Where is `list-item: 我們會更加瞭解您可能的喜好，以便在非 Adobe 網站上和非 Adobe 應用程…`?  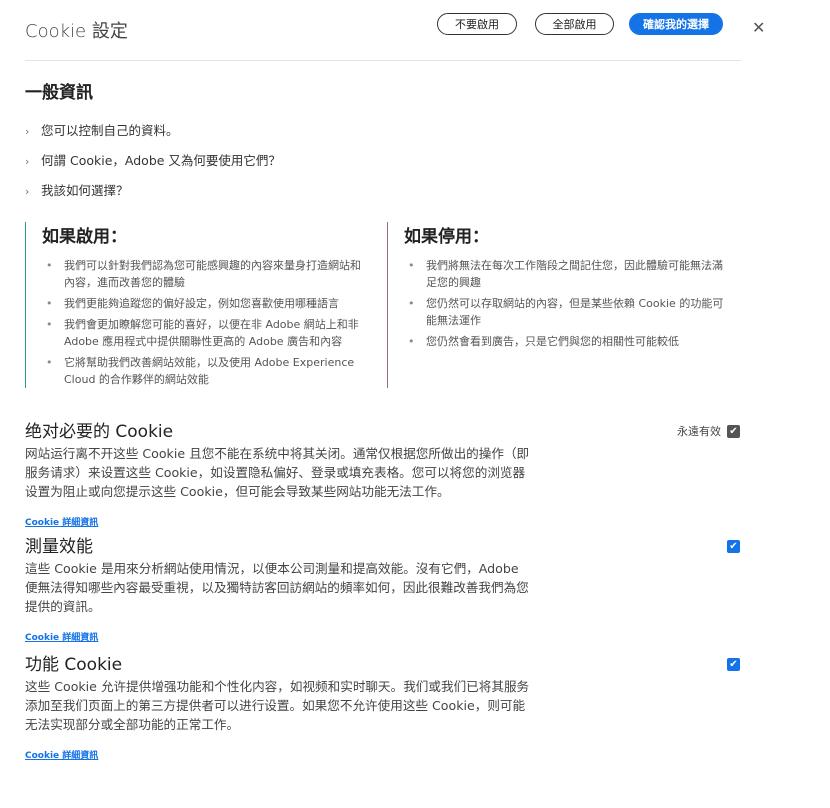
list-item: 我們會更加瞭解您可能的喜好，以便在非 Adobe 網站上和非 Adobe 應用程… is located at coordinates (202, 333).